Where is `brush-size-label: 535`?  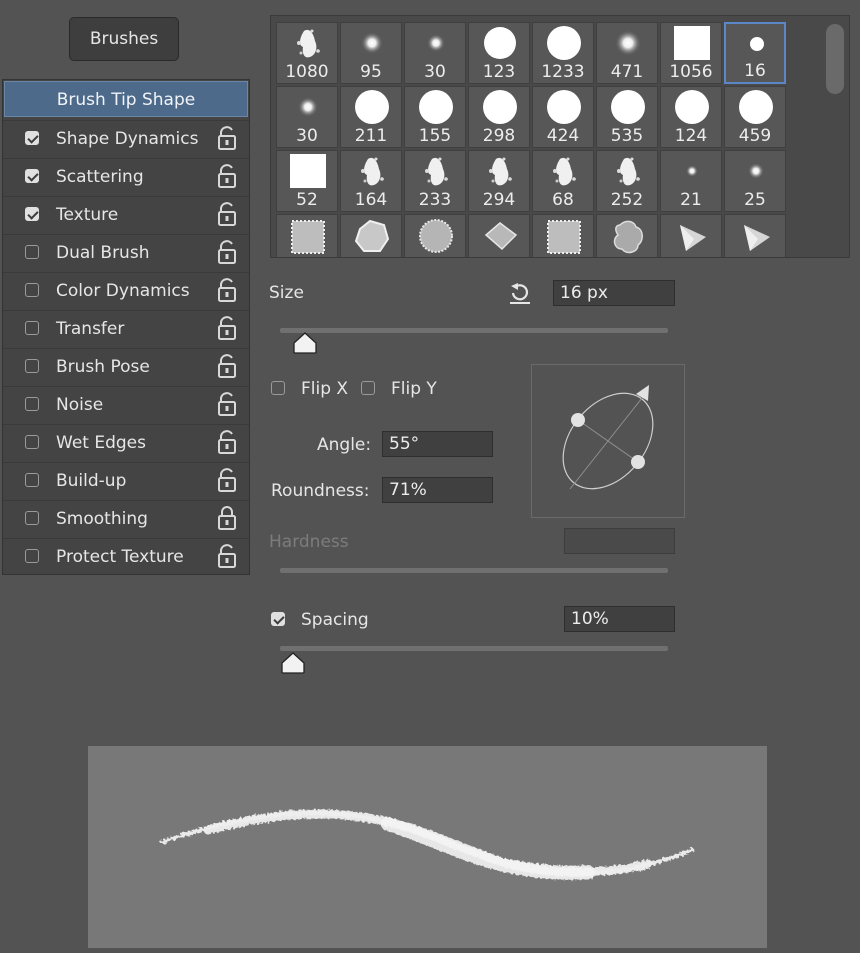
brush-size-label: 535 is located at coordinates (627, 136).